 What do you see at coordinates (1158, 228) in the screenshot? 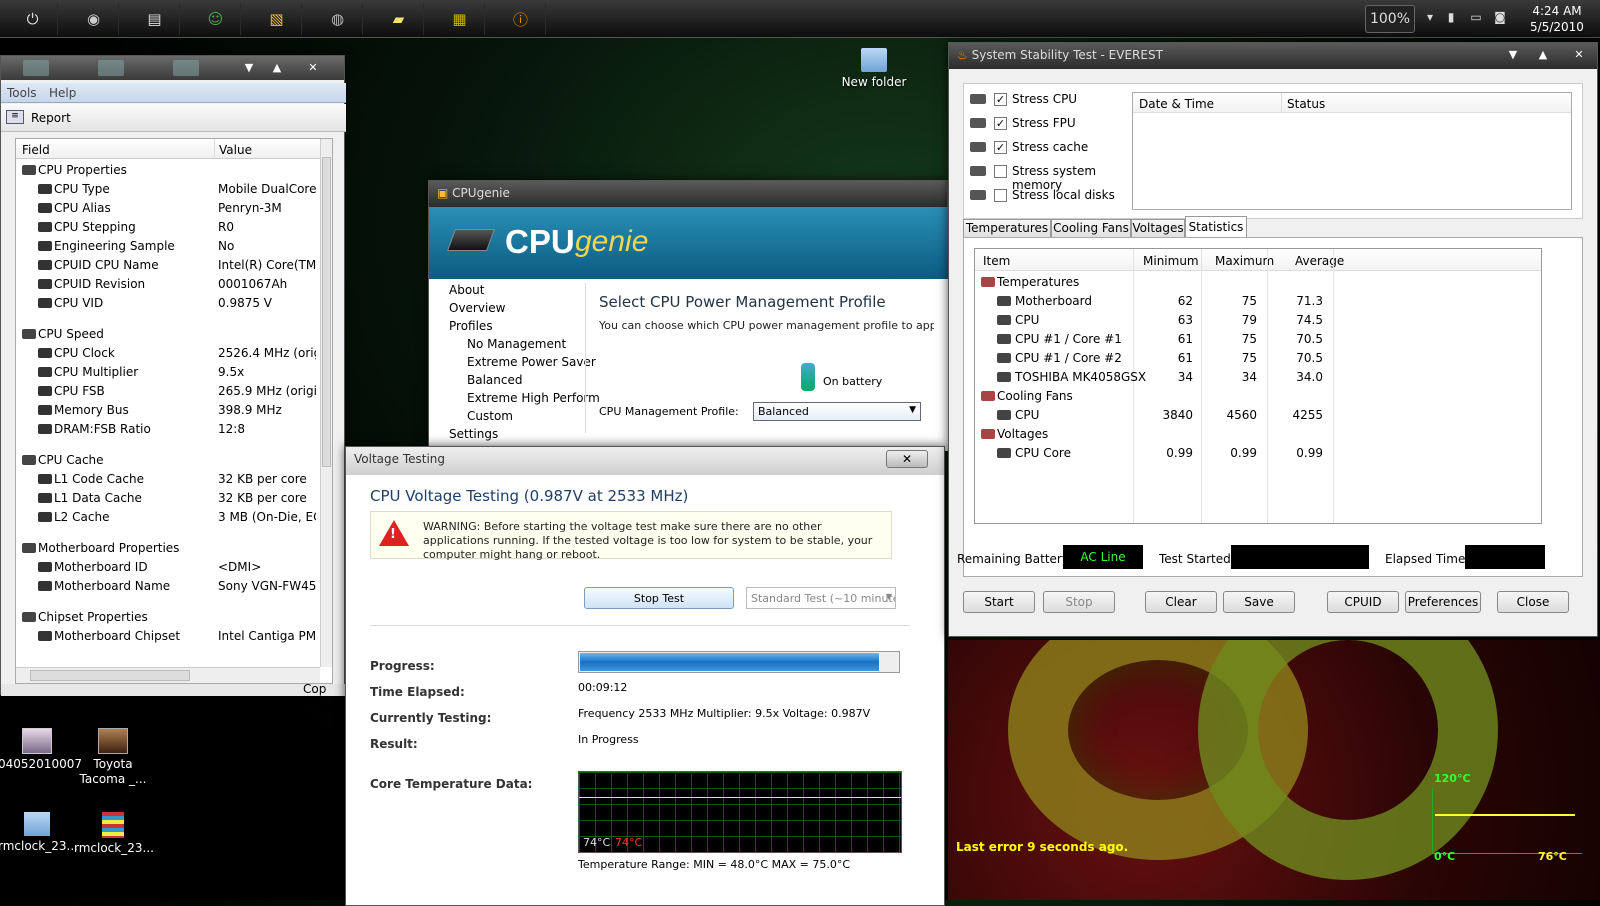
I see `tab-voltages: Voltages` at bounding box center [1158, 228].